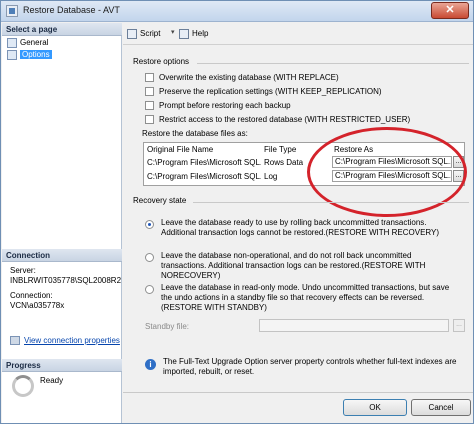 The width and height of the screenshot is (474, 424). What do you see at coordinates (23, 270) in the screenshot?
I see `server-label: Server:` at bounding box center [23, 270].